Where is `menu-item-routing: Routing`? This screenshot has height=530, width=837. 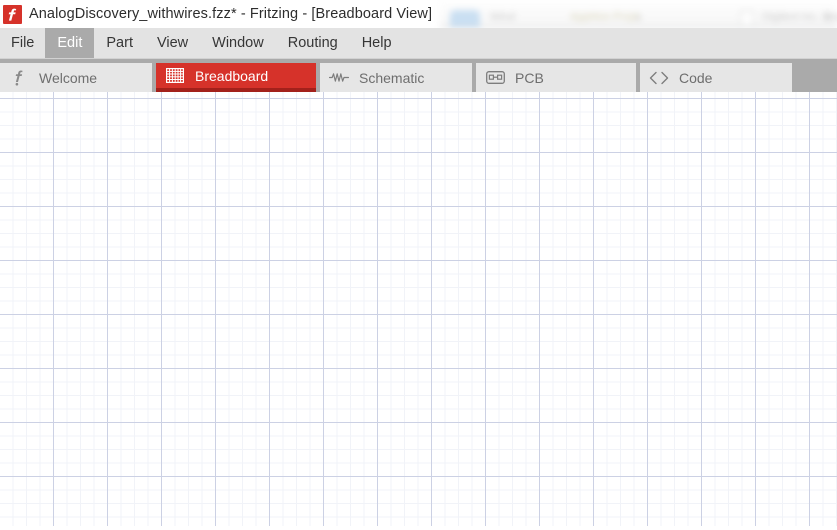 menu-item-routing: Routing is located at coordinates (313, 43).